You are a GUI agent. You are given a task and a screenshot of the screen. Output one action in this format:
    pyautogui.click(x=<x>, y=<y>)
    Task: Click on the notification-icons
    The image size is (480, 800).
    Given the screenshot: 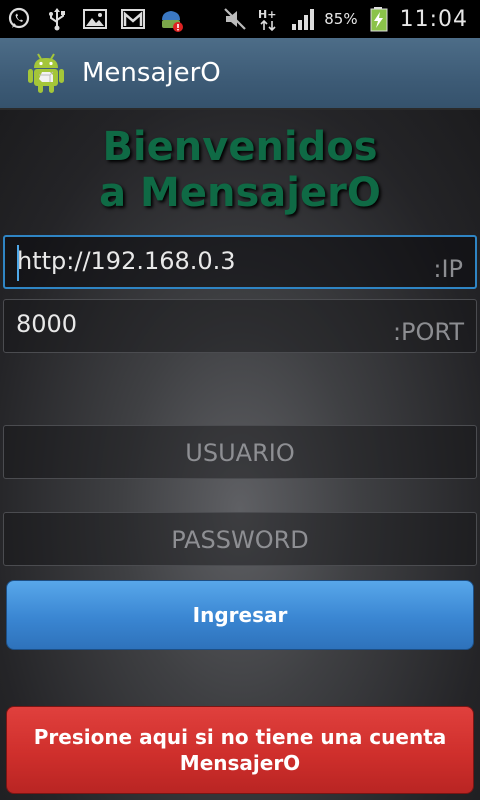 What is the action you would take?
    pyautogui.click(x=92, y=19)
    